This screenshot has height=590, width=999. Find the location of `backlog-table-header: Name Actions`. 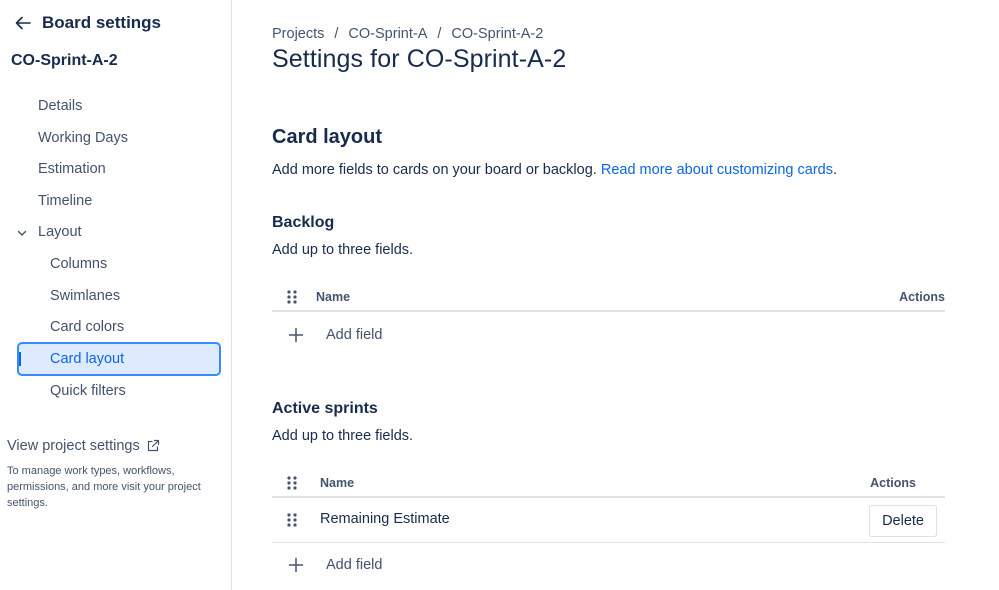

backlog-table-header: Name Actions is located at coordinates (608, 297).